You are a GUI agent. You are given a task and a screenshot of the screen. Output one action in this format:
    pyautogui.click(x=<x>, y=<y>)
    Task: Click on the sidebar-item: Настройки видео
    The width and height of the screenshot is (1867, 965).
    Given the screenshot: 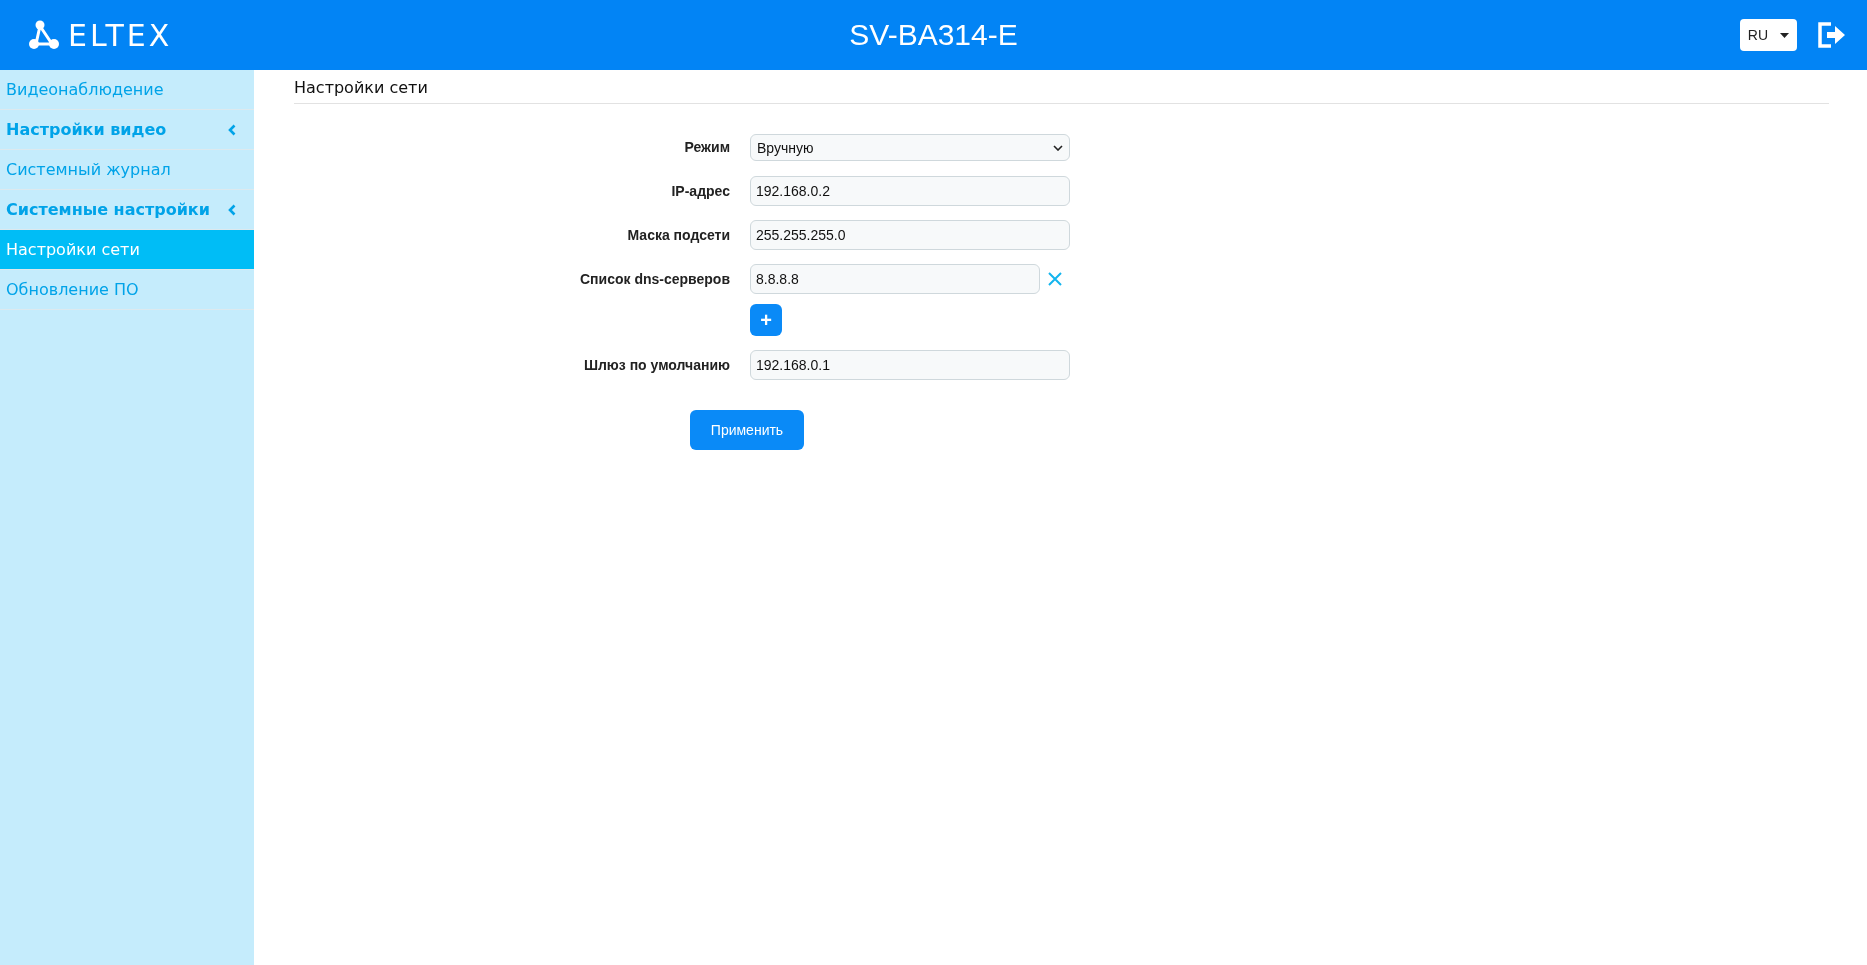 What is the action you would take?
    pyautogui.click(x=127, y=130)
    